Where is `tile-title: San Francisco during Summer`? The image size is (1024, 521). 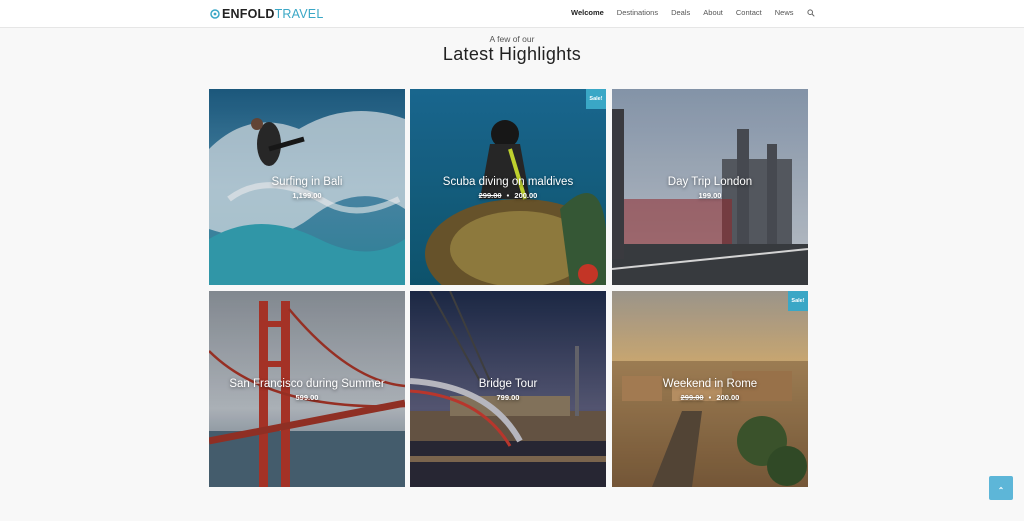
tile-title: San Francisco during Summer is located at coordinates (307, 384).